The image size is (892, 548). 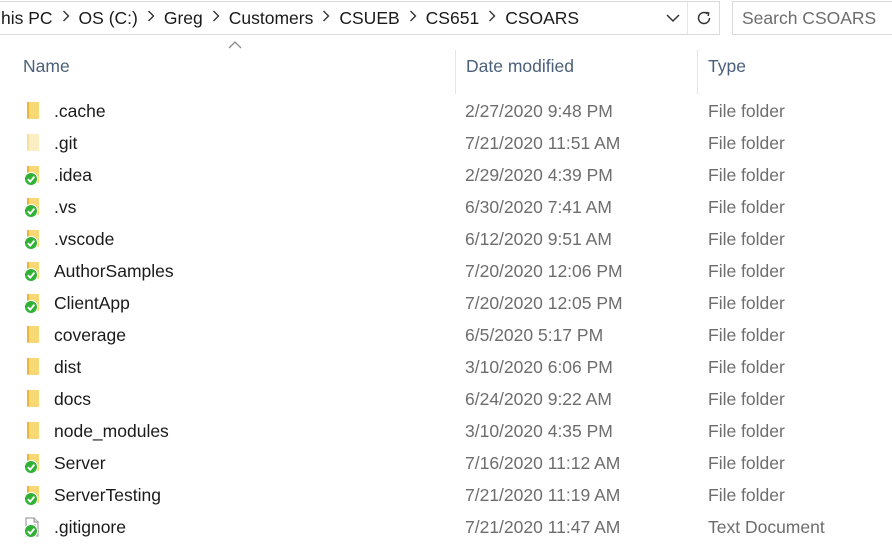 I want to click on file-row: node_modules 3/10/2020 4:35 PM File folder, so click(x=446, y=431).